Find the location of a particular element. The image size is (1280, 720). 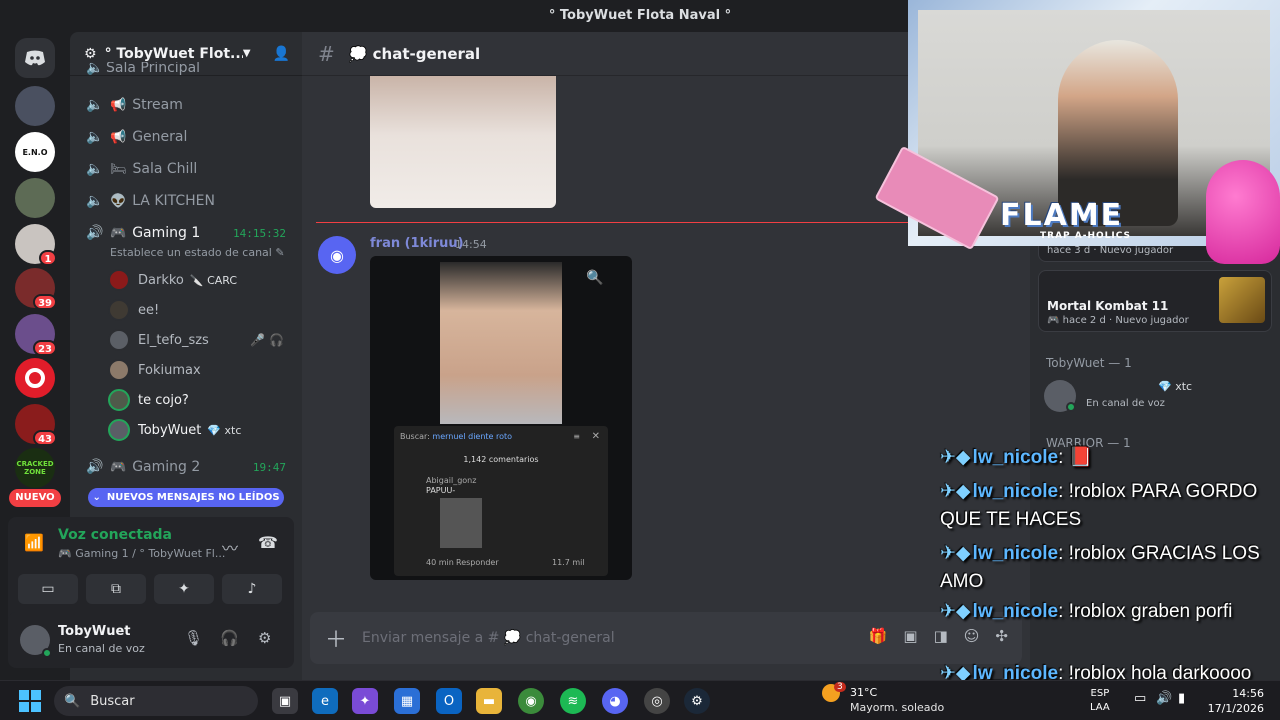

windows-start-icon is located at coordinates (30, 701).